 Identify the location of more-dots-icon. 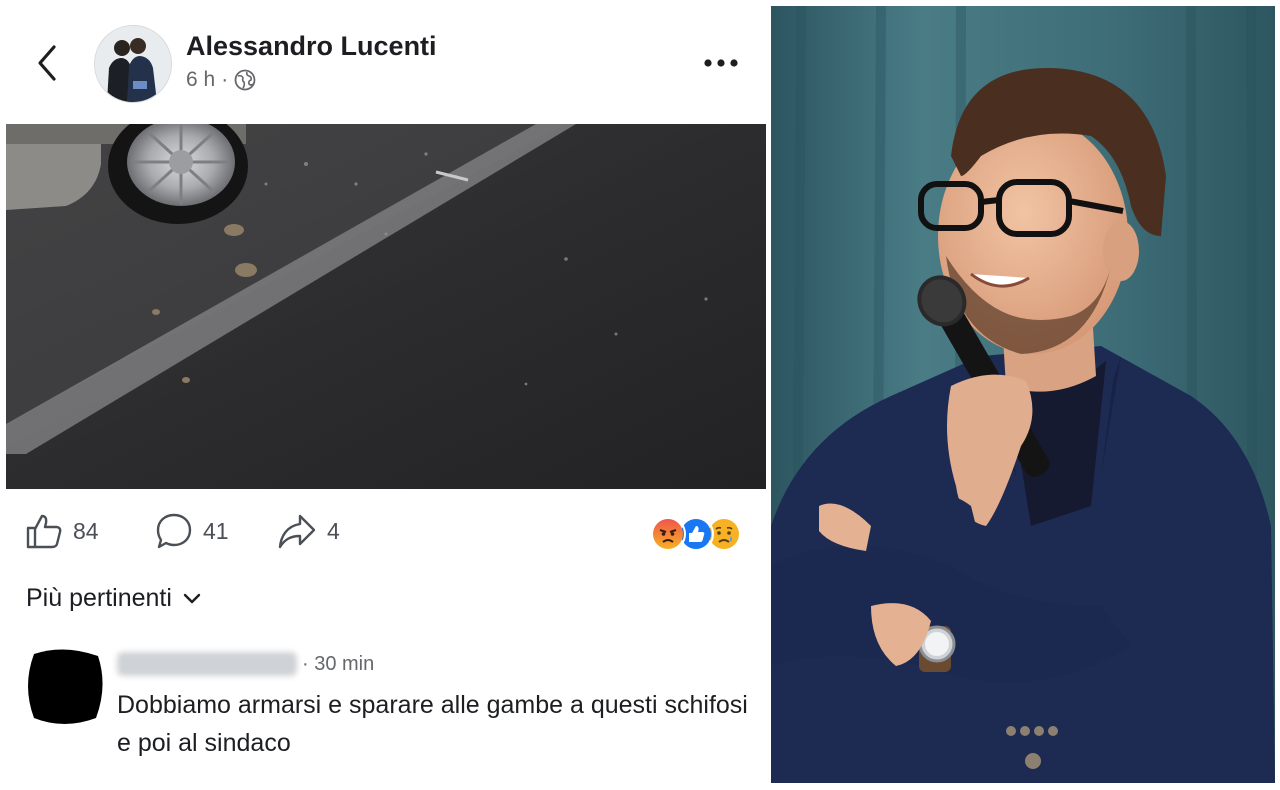
(721, 63).